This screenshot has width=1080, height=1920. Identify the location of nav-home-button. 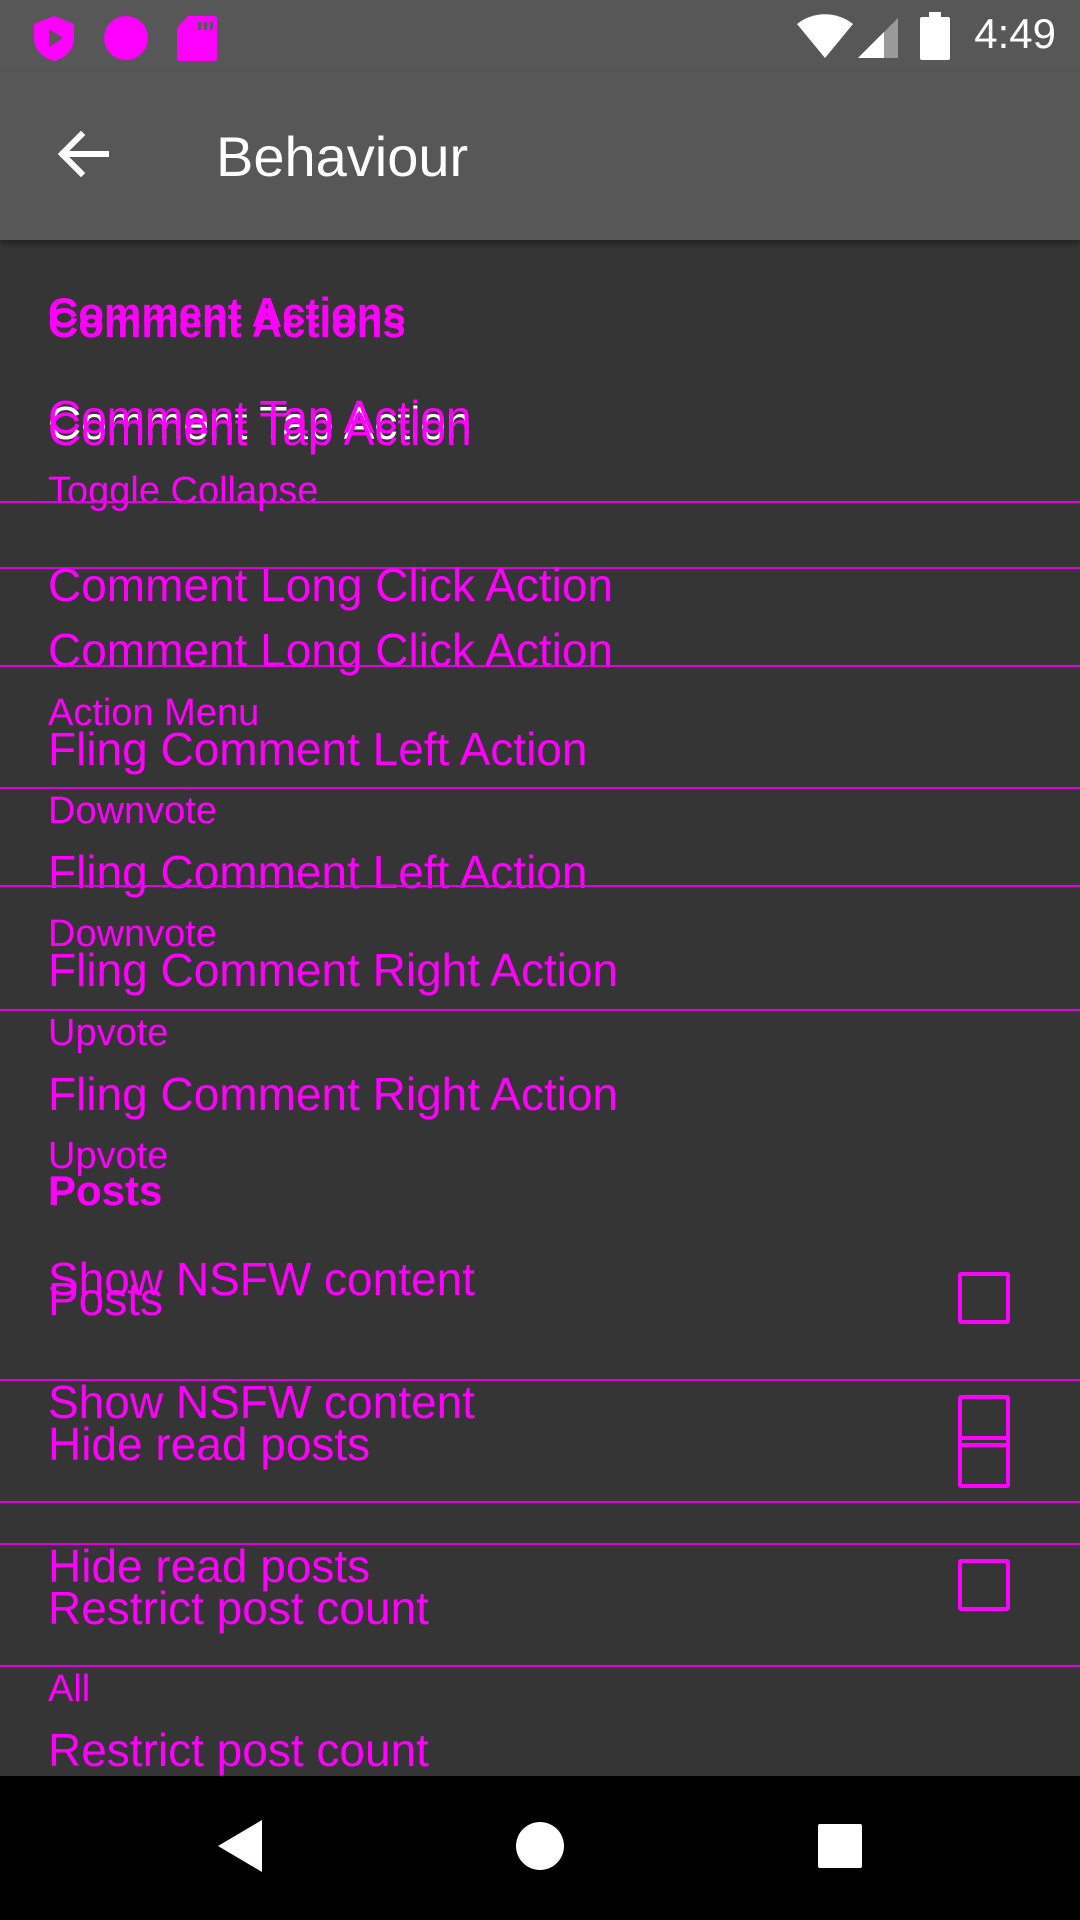
(540, 1848).